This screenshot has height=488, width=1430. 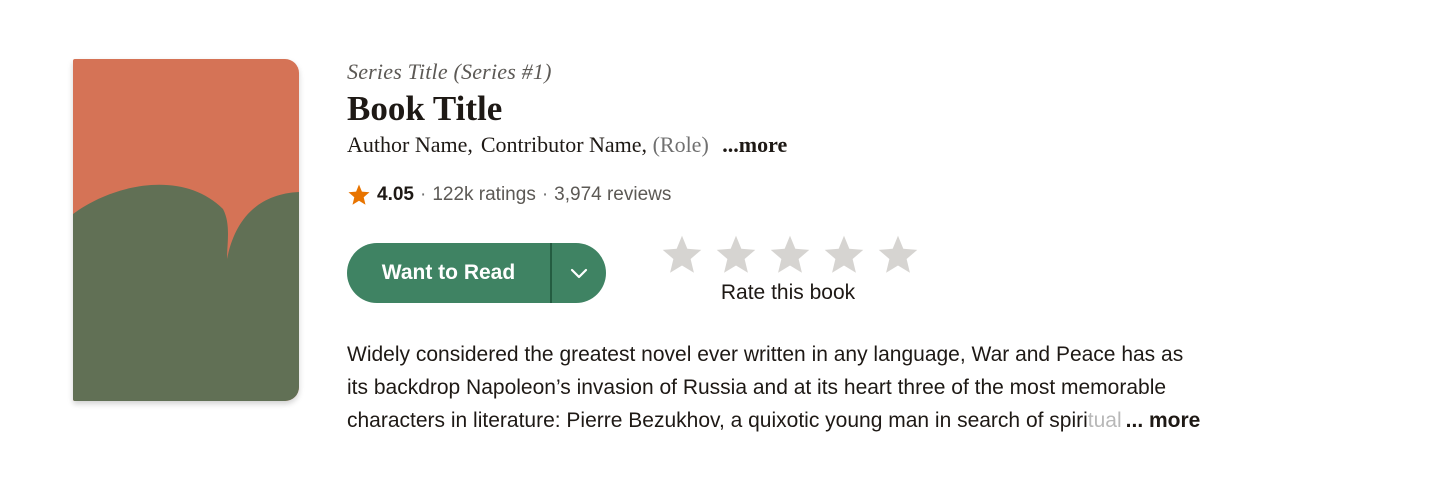 What do you see at coordinates (827, 195) in the screenshot?
I see `rating-summary: 4.05 · 122k ratings · 3,974 reviews` at bounding box center [827, 195].